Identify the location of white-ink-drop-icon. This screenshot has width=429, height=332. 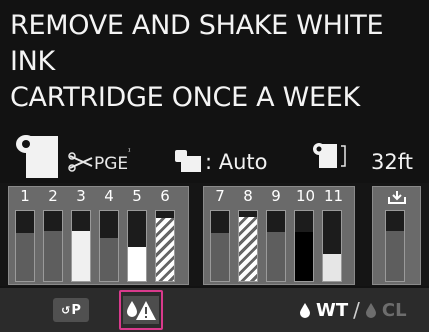
(305, 310).